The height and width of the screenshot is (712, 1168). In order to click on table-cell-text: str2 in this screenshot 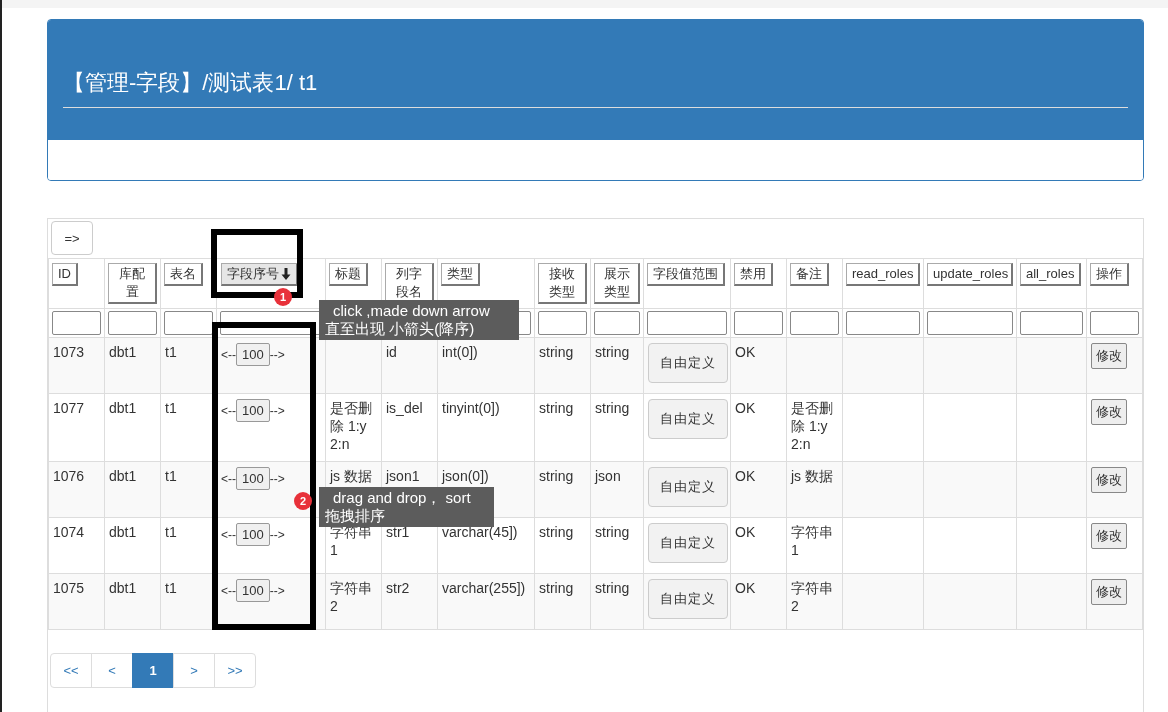, I will do `click(398, 588)`.